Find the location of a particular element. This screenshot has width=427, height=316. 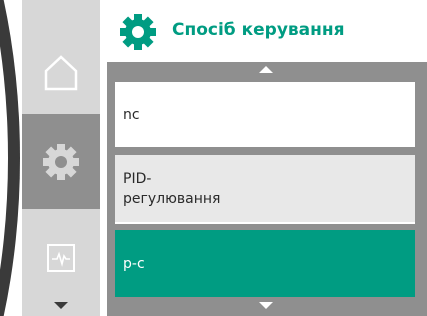

nav-item-diagnostics is located at coordinates (61, 257).